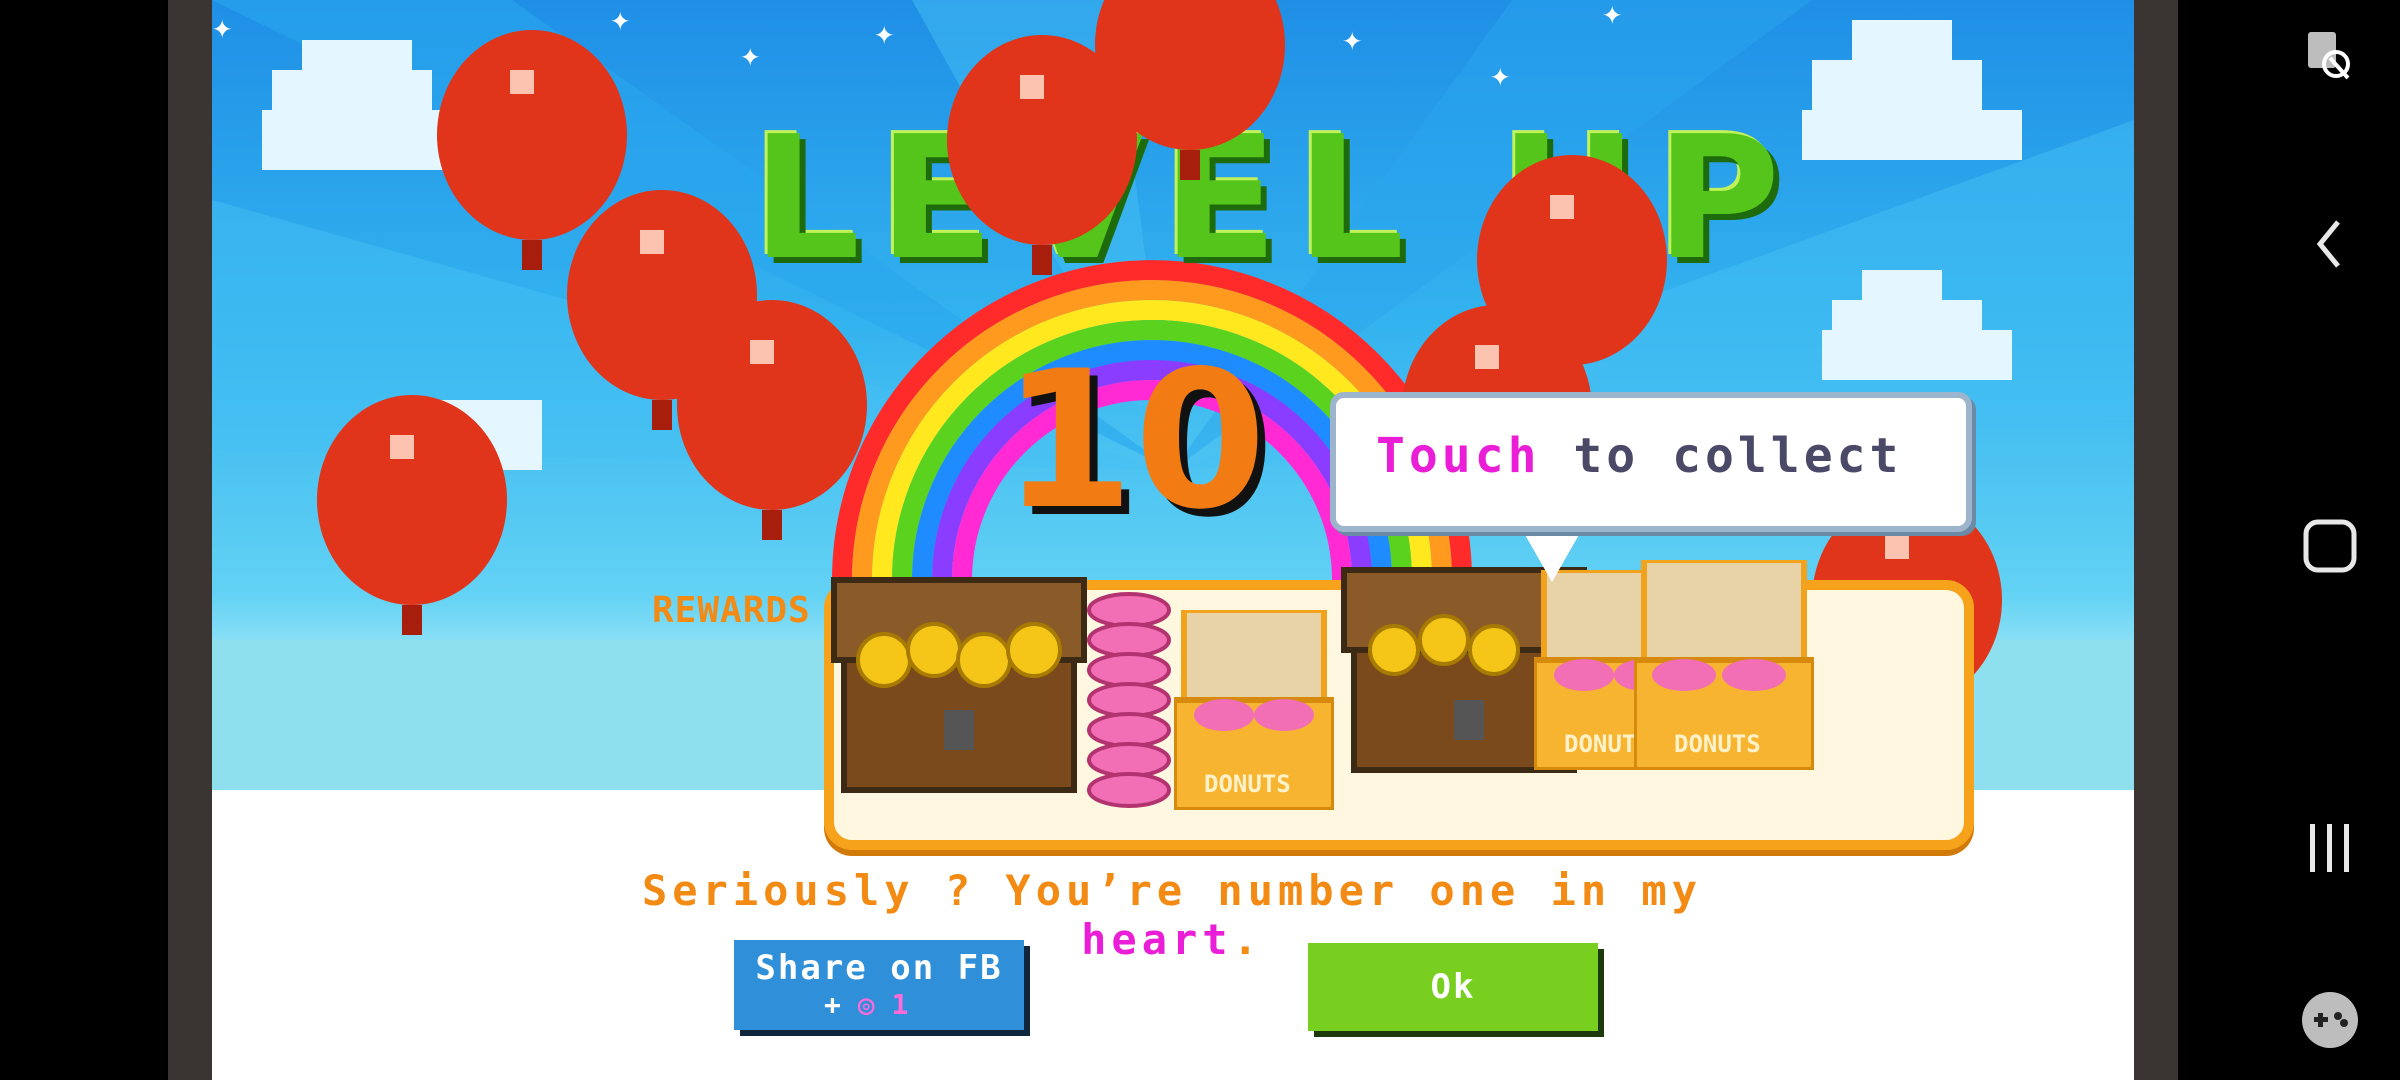 The width and height of the screenshot is (2400, 1080). I want to click on home-icon, so click(2330, 546).